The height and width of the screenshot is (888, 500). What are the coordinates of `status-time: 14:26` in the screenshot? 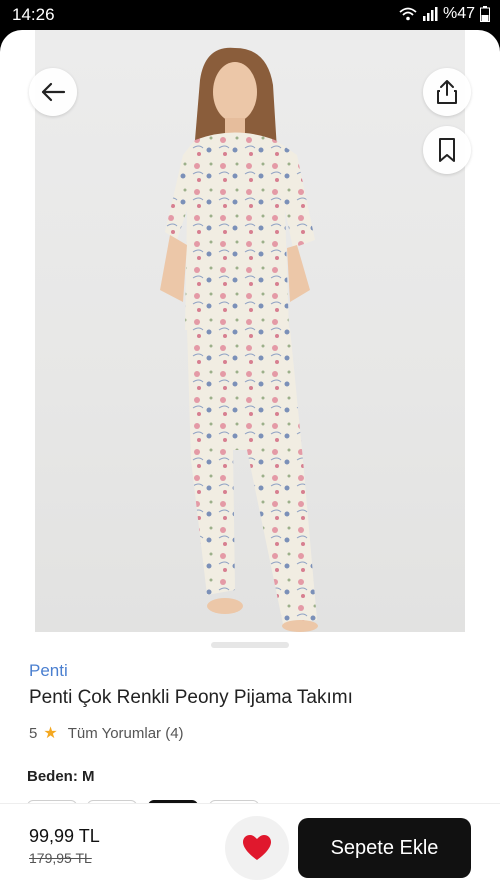 It's located at (33, 14).